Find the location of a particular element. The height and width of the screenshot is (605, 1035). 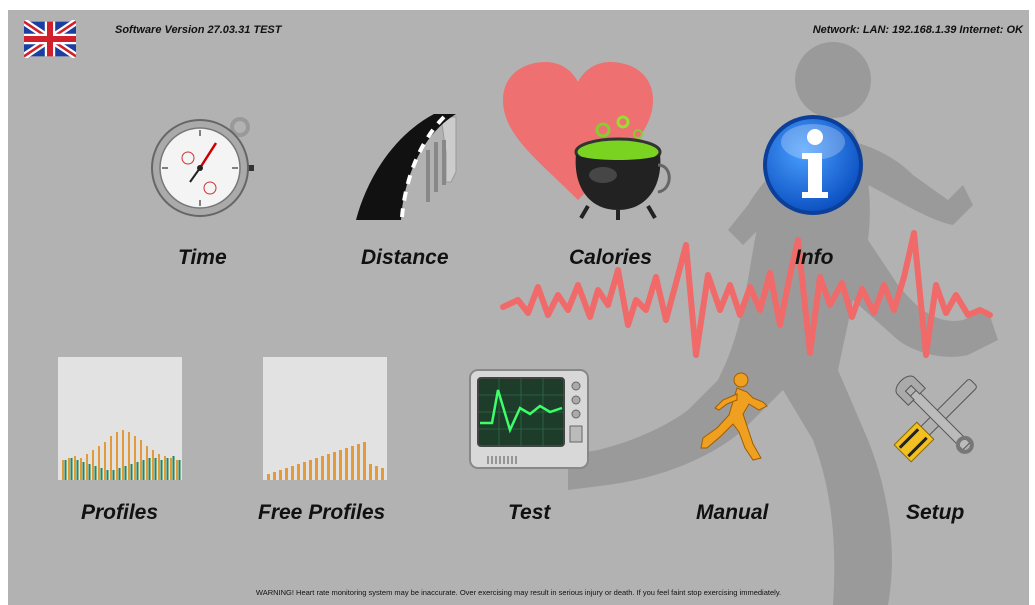

software-version-text: Software Version 27.03.31 TEST is located at coordinates (198, 30).